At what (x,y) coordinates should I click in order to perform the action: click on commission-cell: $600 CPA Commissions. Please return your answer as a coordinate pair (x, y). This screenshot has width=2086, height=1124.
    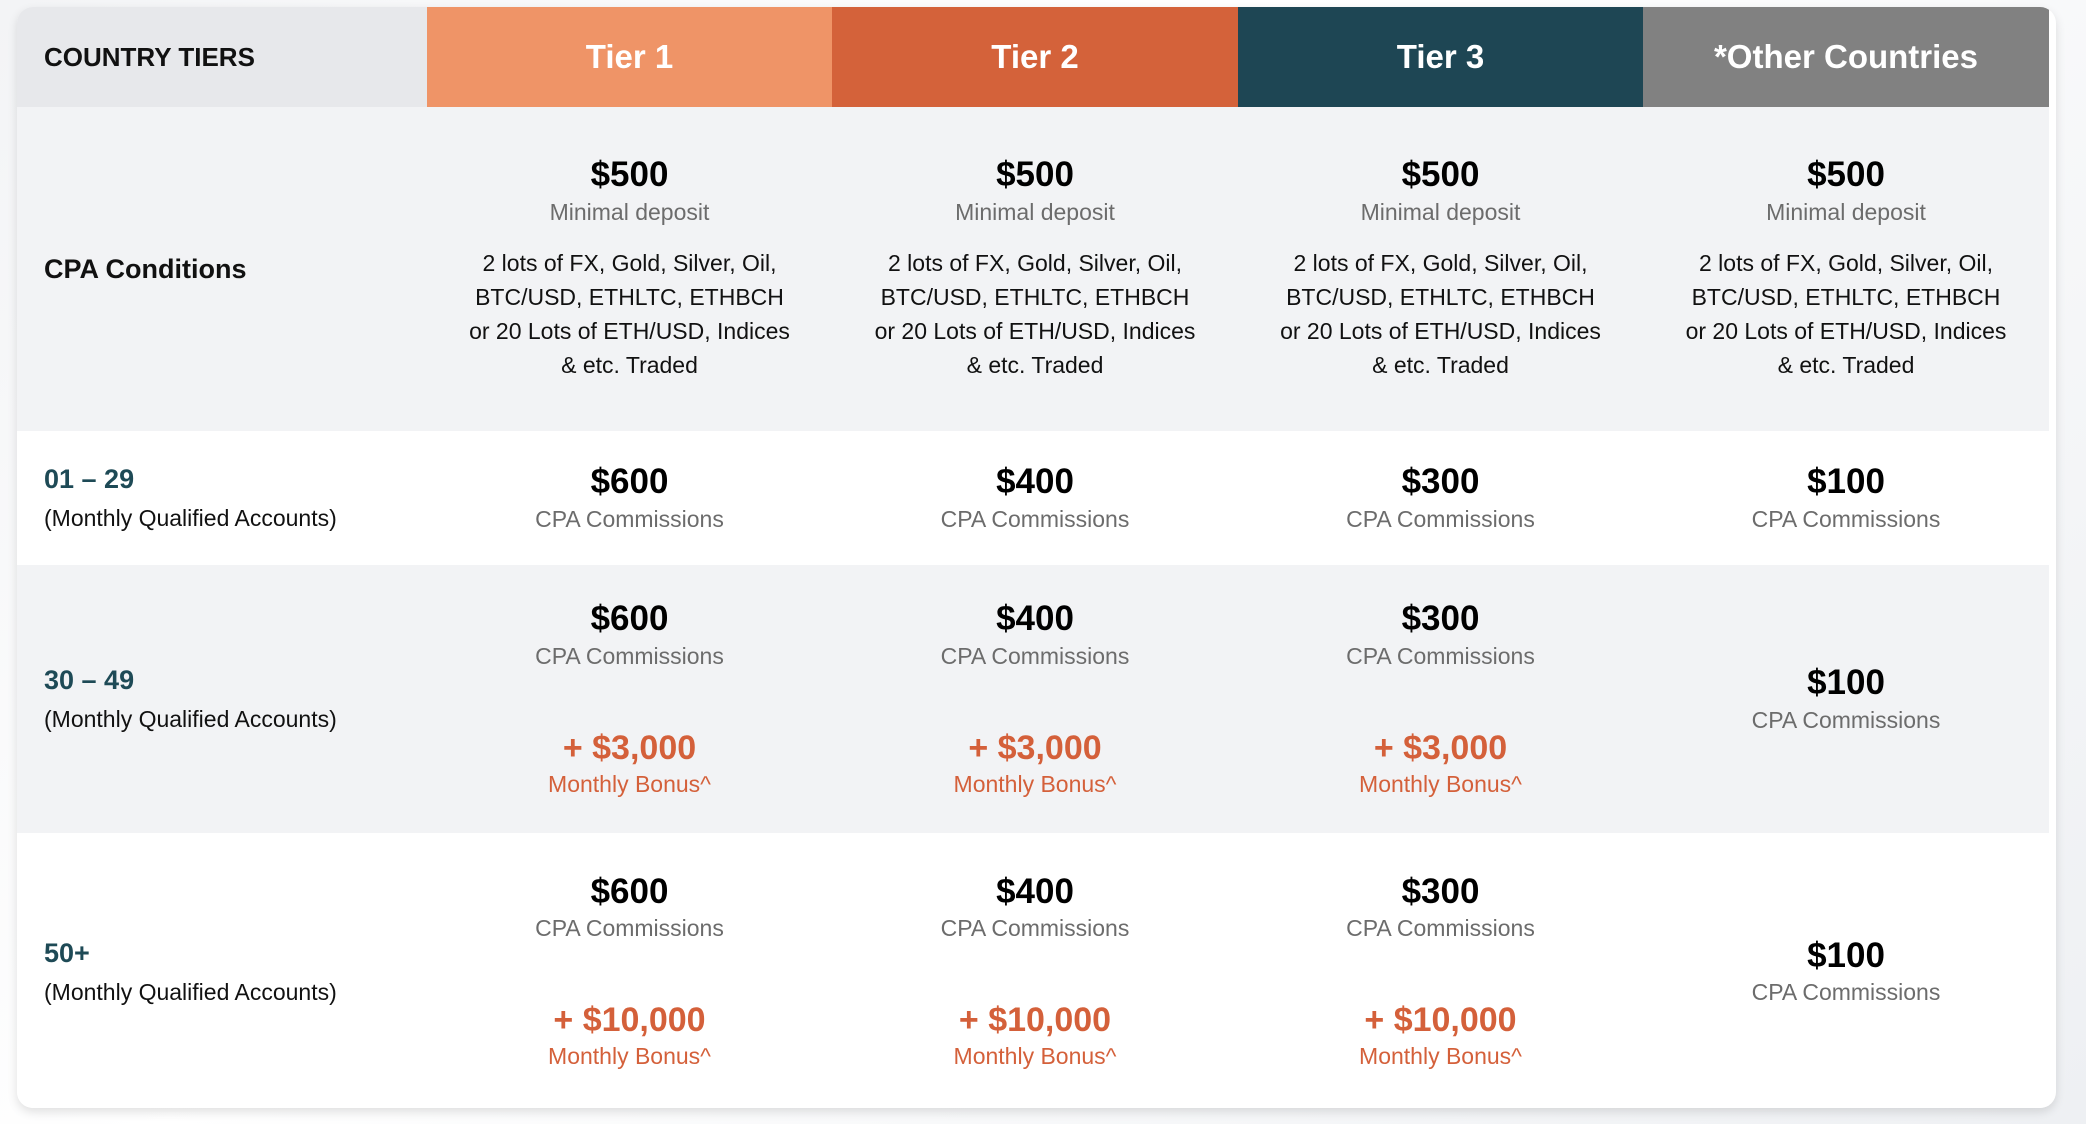
    Looking at the image, I should click on (629, 498).